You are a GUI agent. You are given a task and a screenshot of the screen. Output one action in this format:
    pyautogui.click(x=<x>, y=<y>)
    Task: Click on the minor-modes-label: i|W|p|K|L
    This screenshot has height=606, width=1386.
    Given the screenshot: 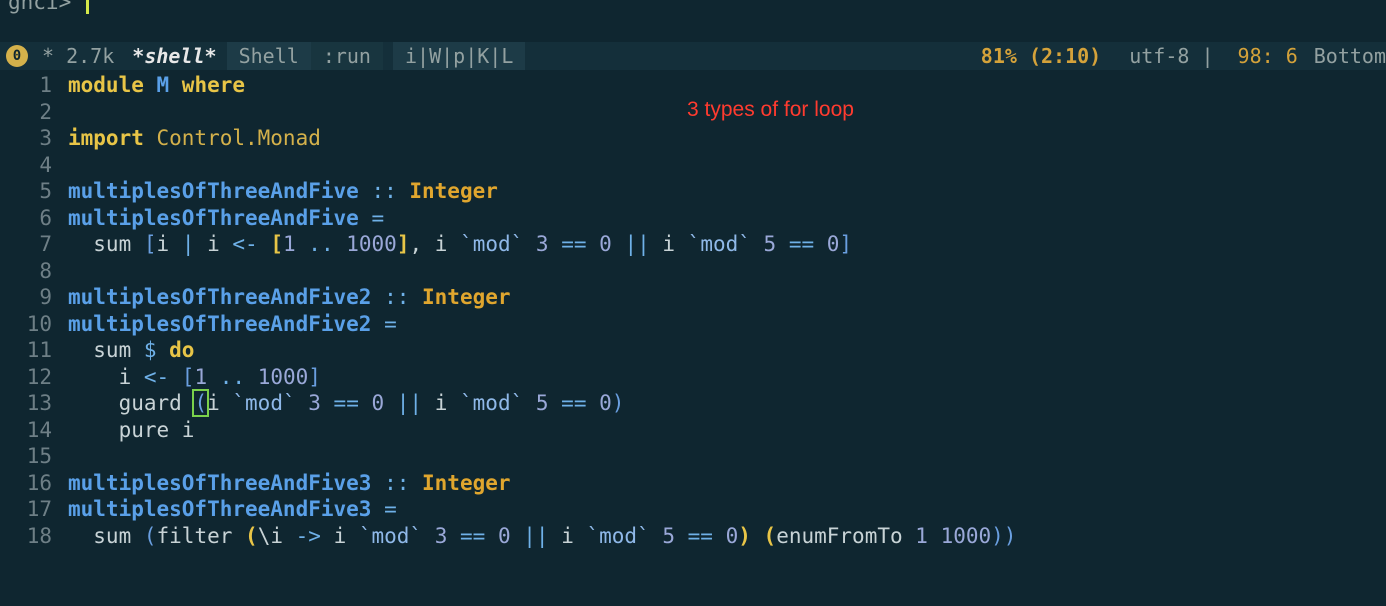 What is the action you would take?
    pyautogui.click(x=459, y=56)
    